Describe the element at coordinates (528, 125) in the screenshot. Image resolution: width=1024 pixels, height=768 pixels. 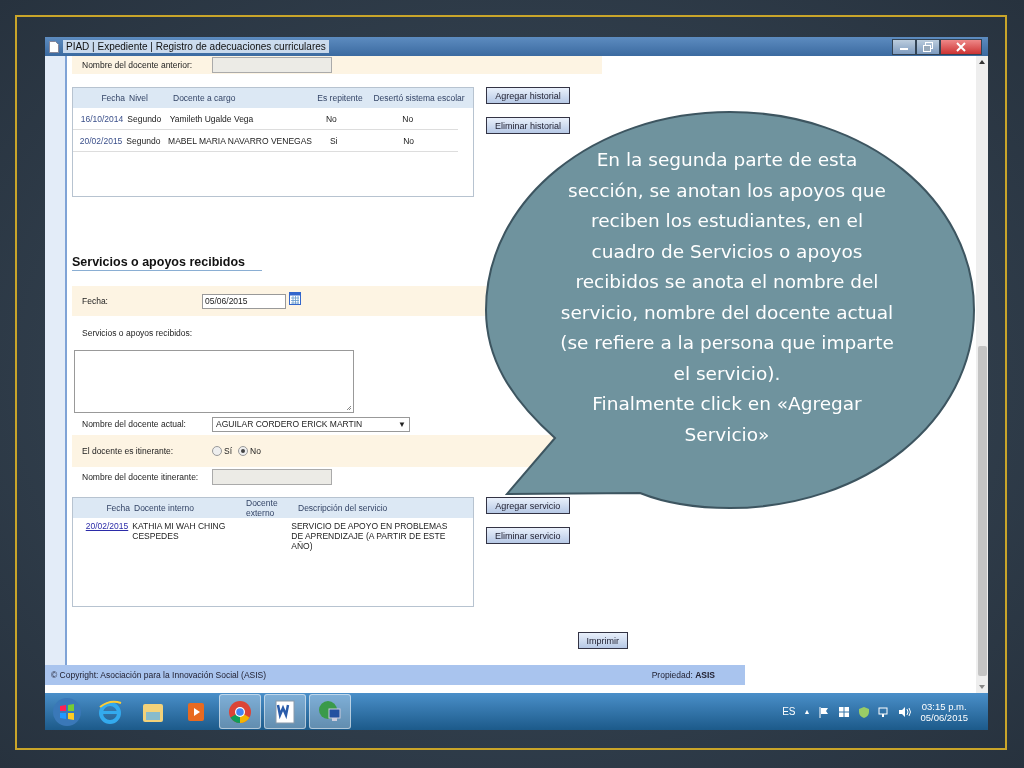
I see `table-action-button: Eliminar historial` at that location.